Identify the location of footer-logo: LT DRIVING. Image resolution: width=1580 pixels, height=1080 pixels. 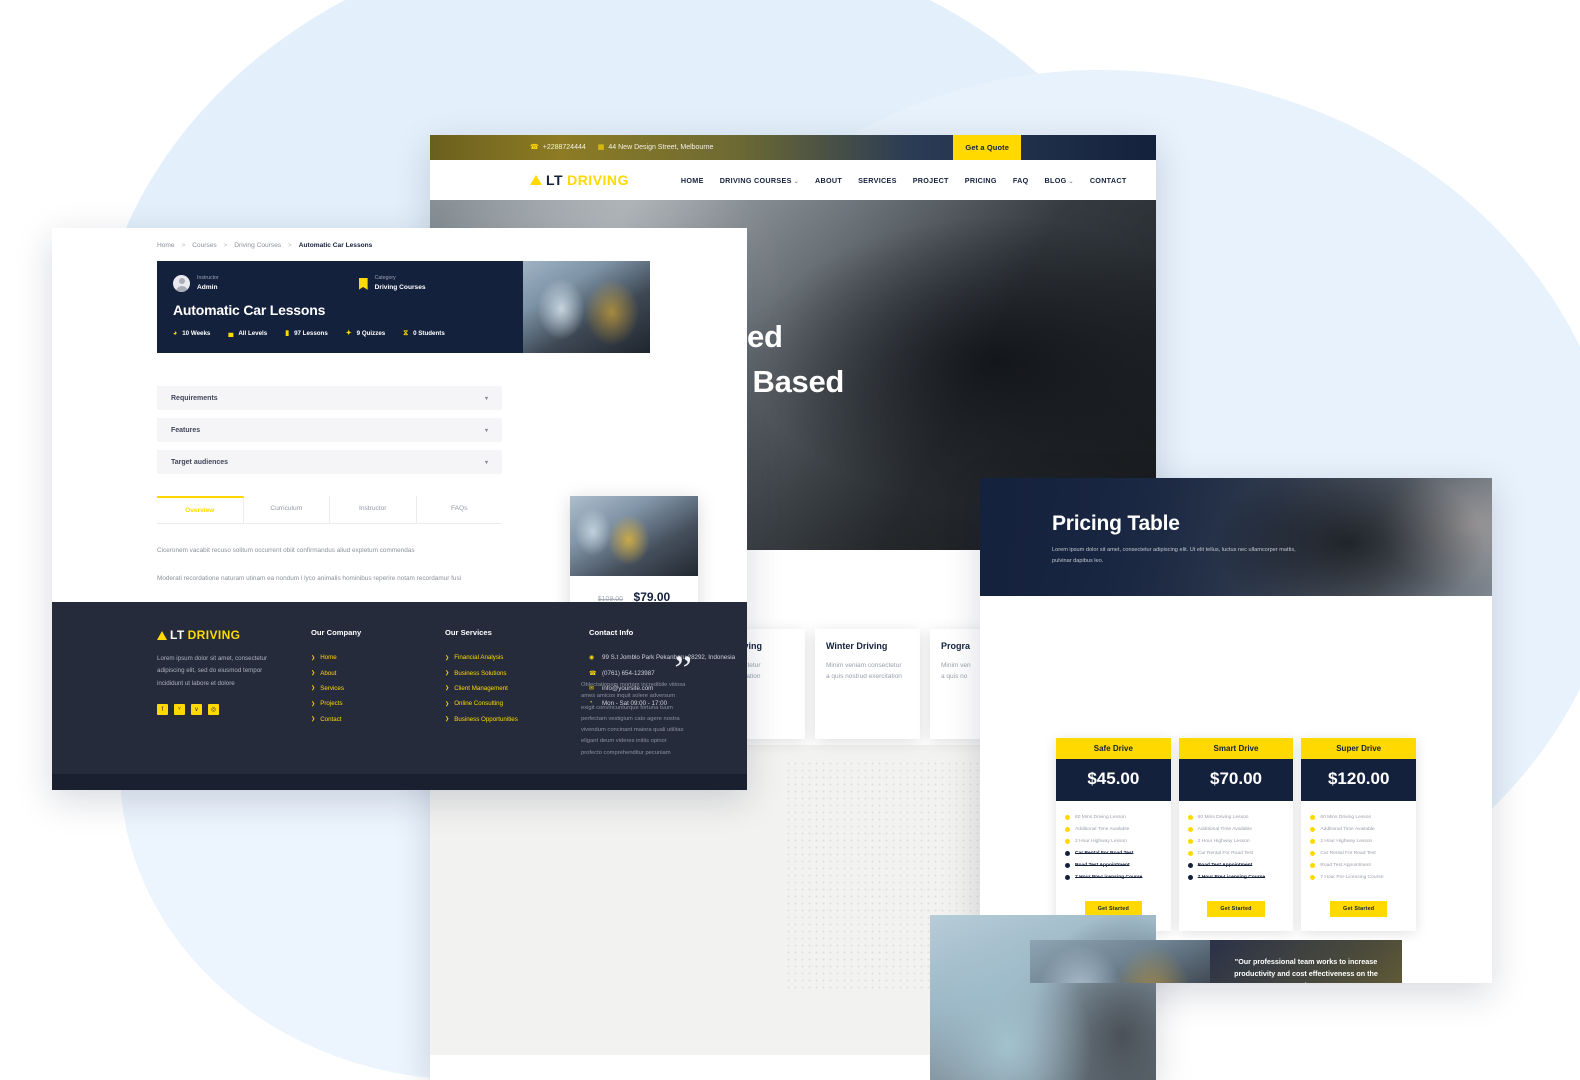
(222, 635).